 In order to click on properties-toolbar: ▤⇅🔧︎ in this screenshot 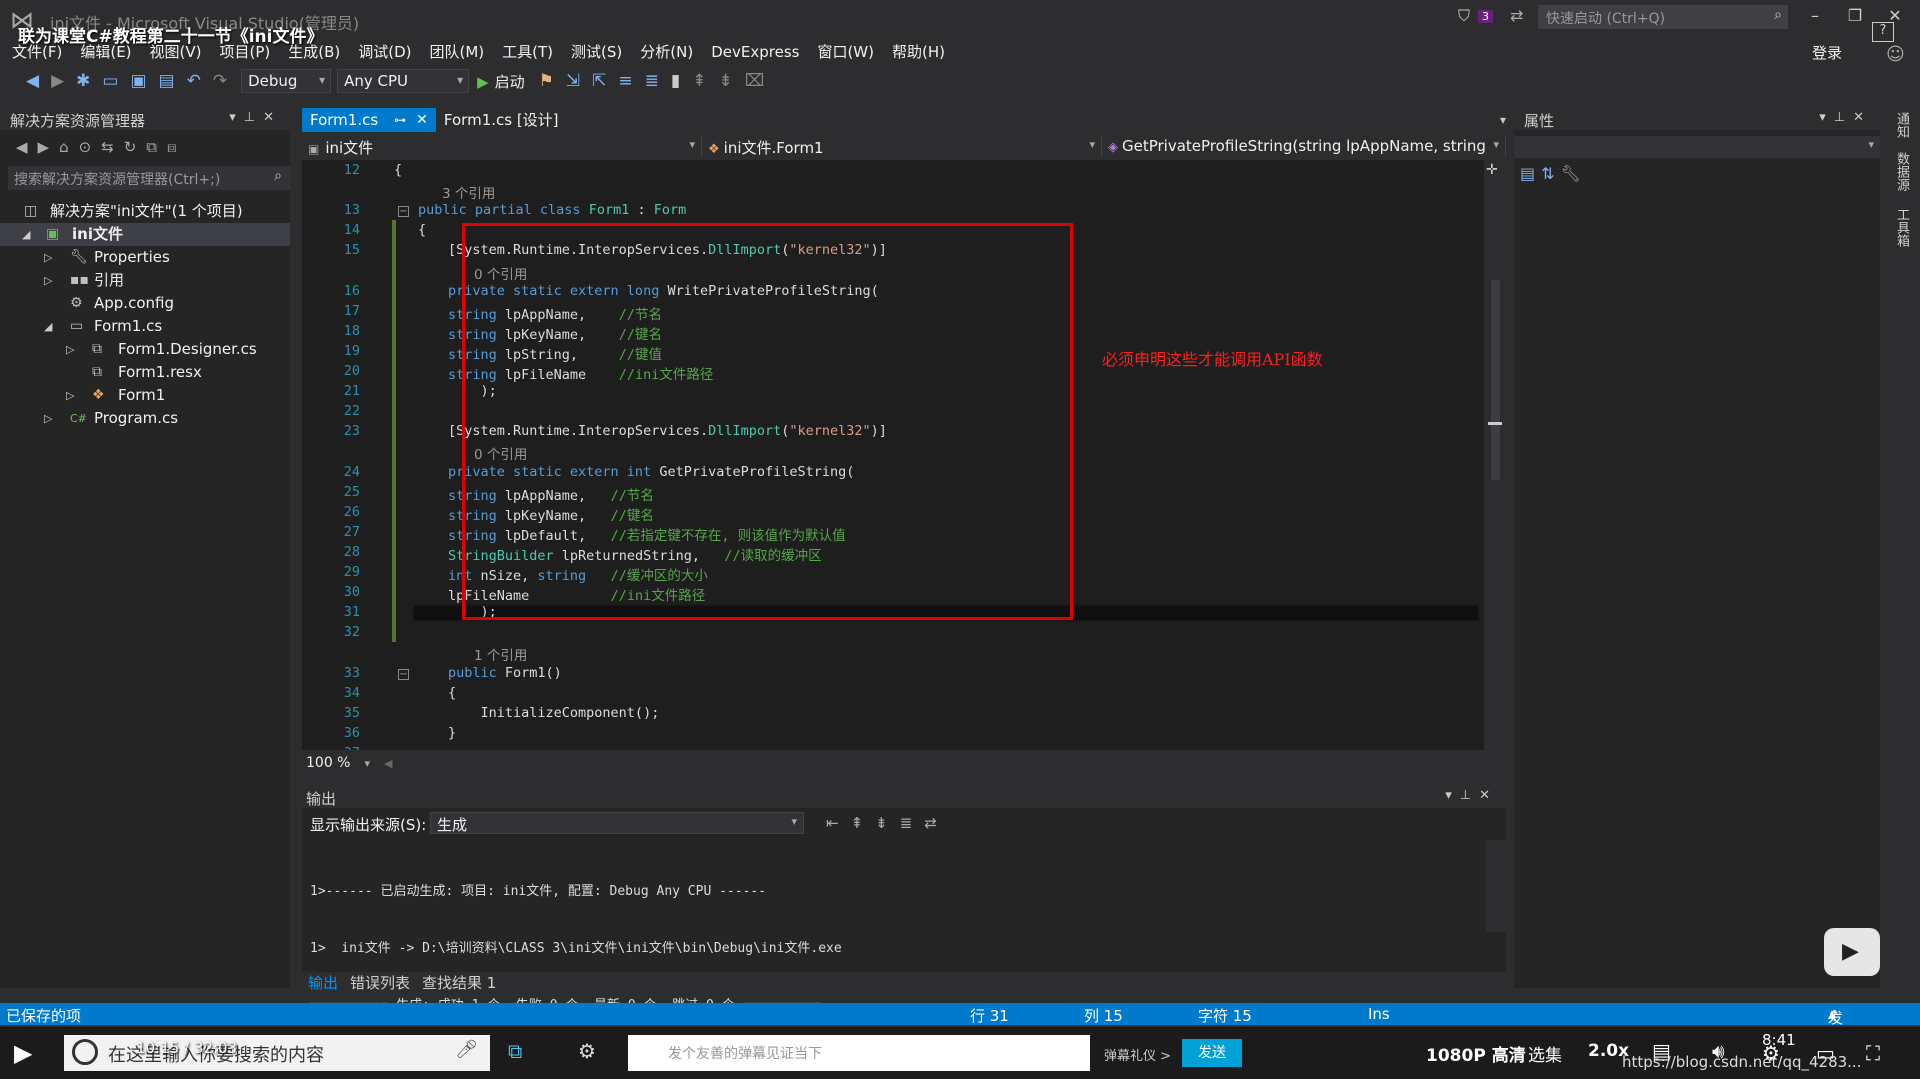, I will do `click(1553, 173)`.